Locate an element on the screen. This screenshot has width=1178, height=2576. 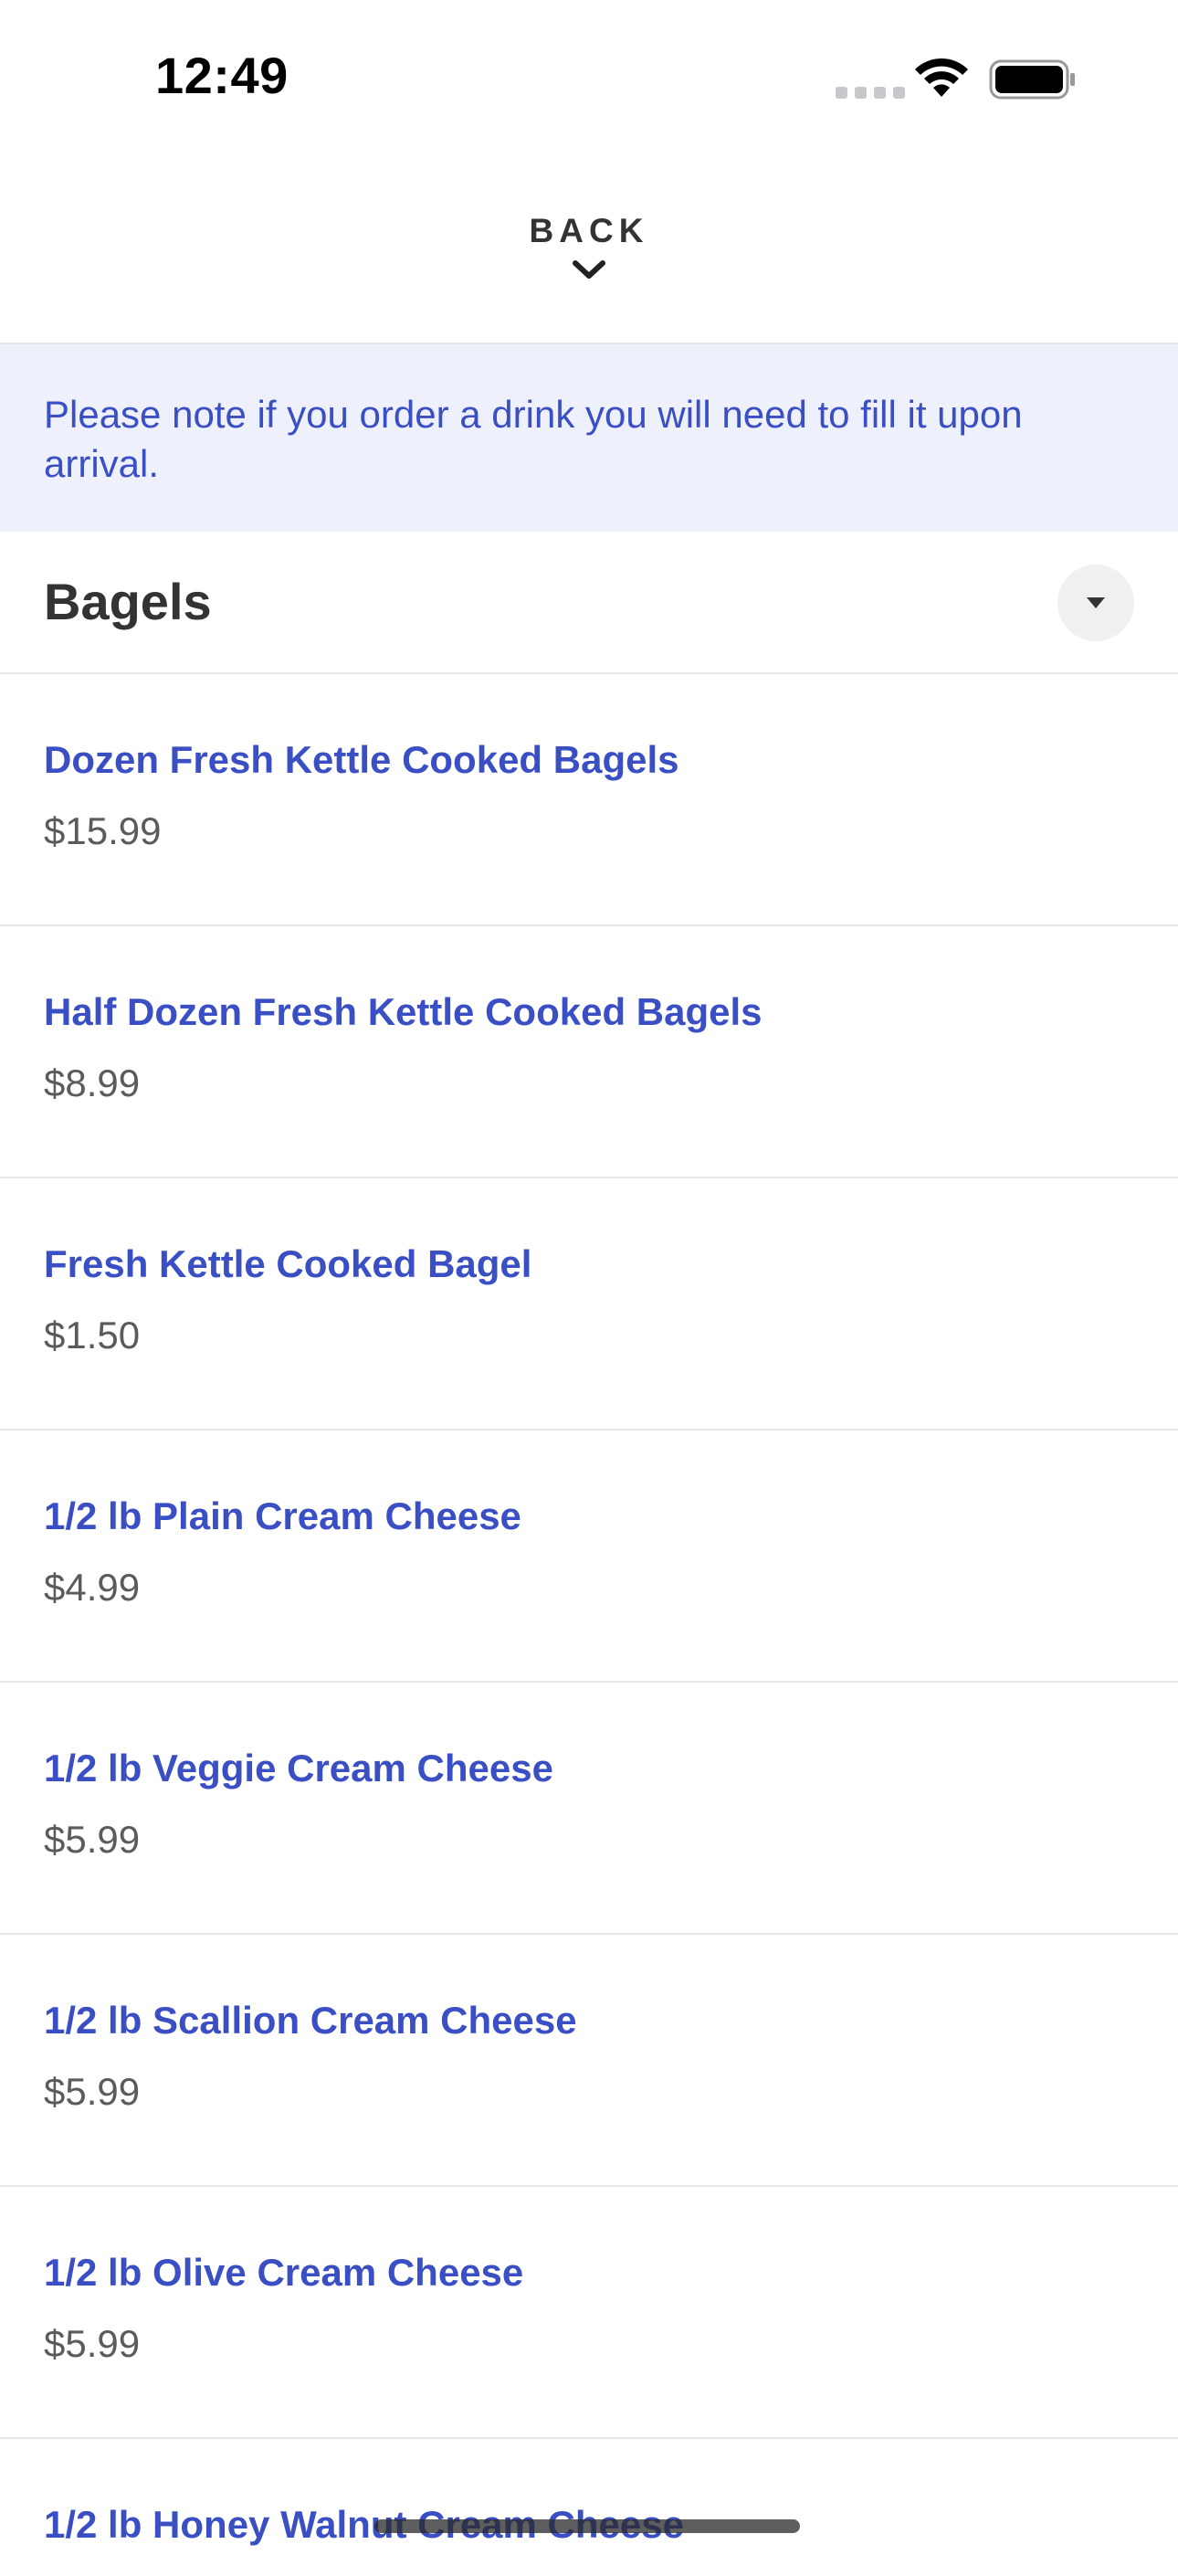
menu-item: 1/2 lb Scallion Cream Cheese $5.99 is located at coordinates (589, 2061).